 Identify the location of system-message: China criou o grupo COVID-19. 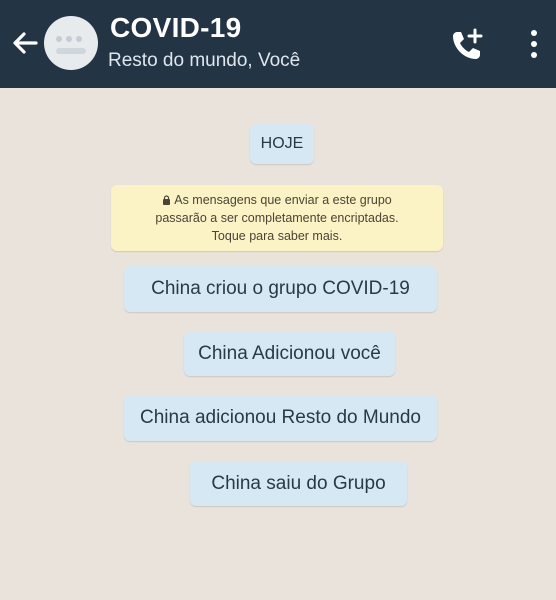
(280, 289).